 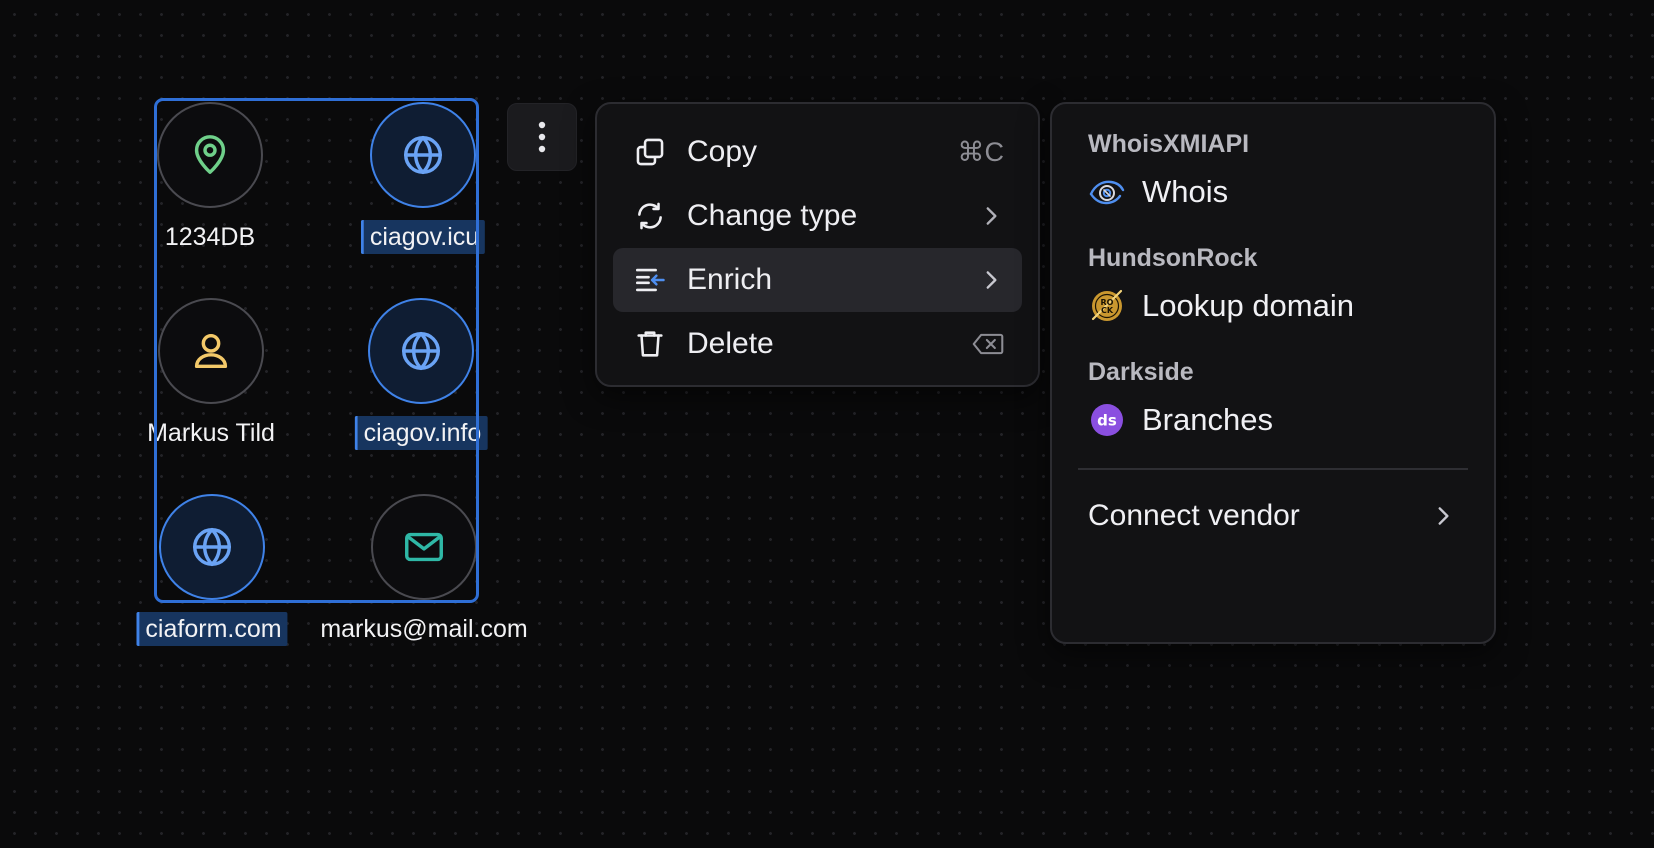 I want to click on darkside-logo-icon: ds, so click(x=1107, y=420).